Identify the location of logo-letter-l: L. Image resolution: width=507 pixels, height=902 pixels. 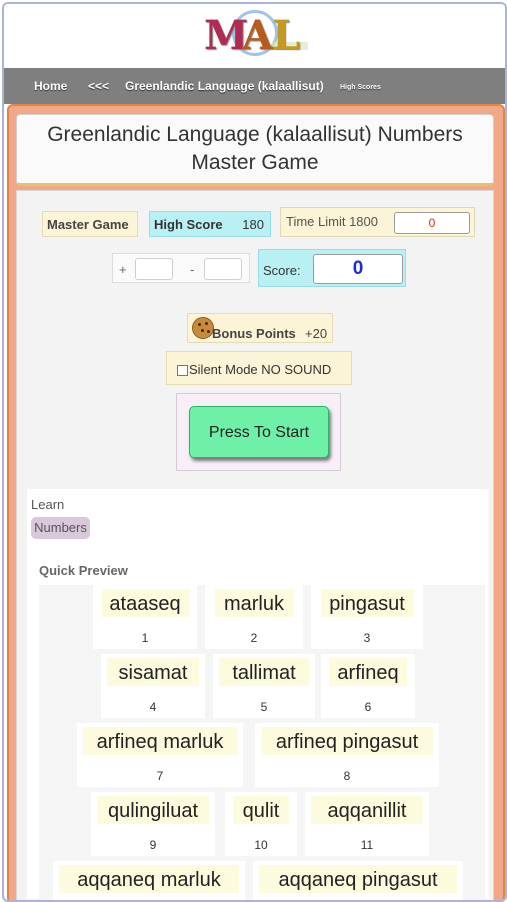
(286, 35).